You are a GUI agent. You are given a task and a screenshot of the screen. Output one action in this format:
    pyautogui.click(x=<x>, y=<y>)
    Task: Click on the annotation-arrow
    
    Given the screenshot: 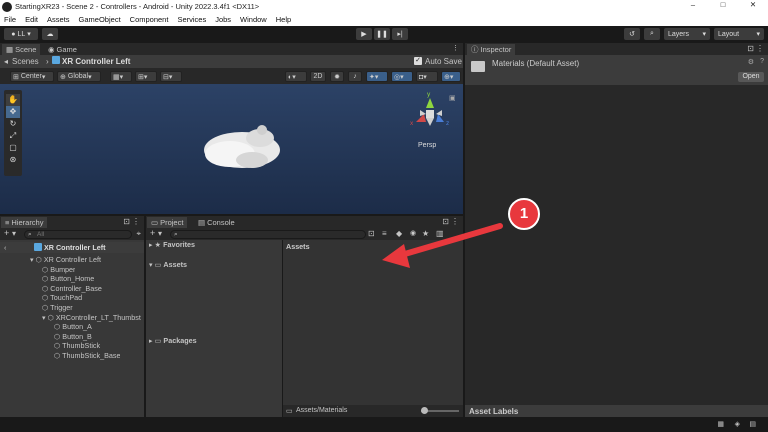 What is the action you would take?
    pyautogui.click(x=442, y=245)
    